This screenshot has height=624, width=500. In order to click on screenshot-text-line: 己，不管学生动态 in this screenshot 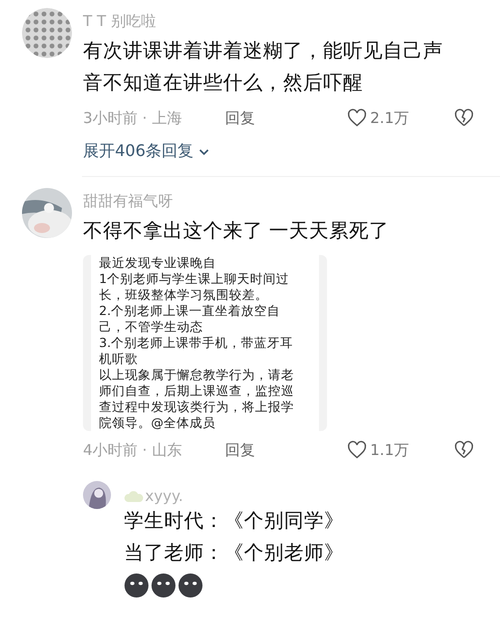, I will do `click(151, 327)`.